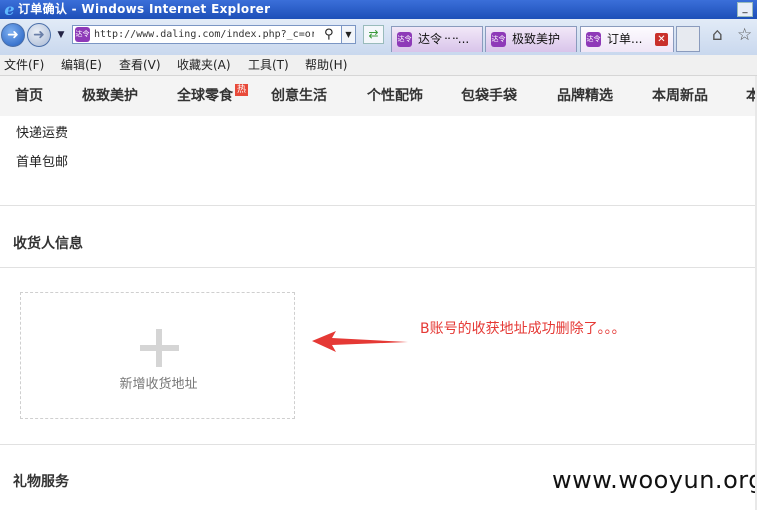 This screenshot has height=510, width=757. I want to click on nav-item-global-snacks: 全球零食, so click(205, 96).